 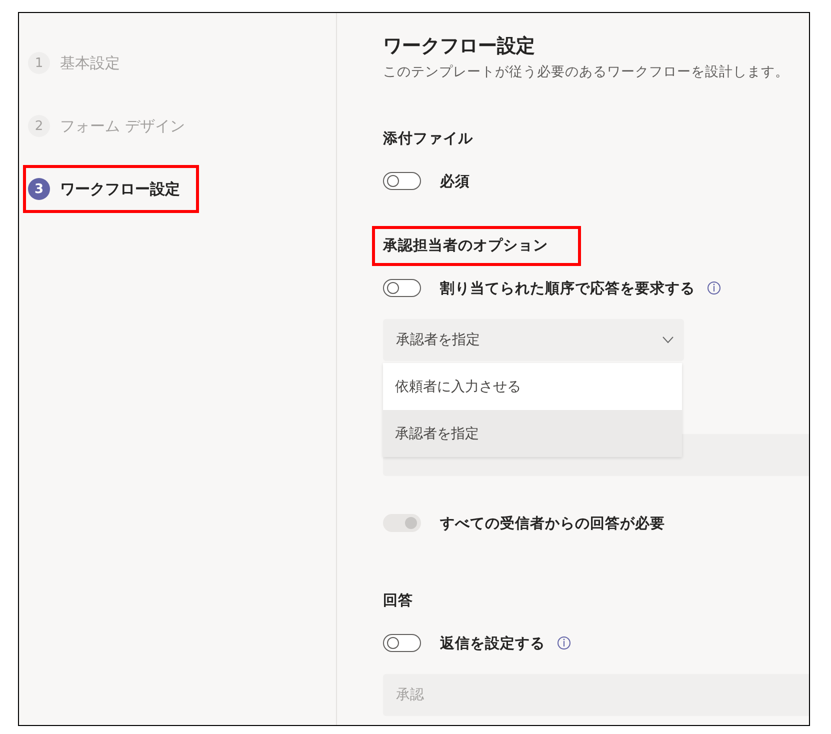 What do you see at coordinates (39, 126) in the screenshot?
I see `step-number: 2` at bounding box center [39, 126].